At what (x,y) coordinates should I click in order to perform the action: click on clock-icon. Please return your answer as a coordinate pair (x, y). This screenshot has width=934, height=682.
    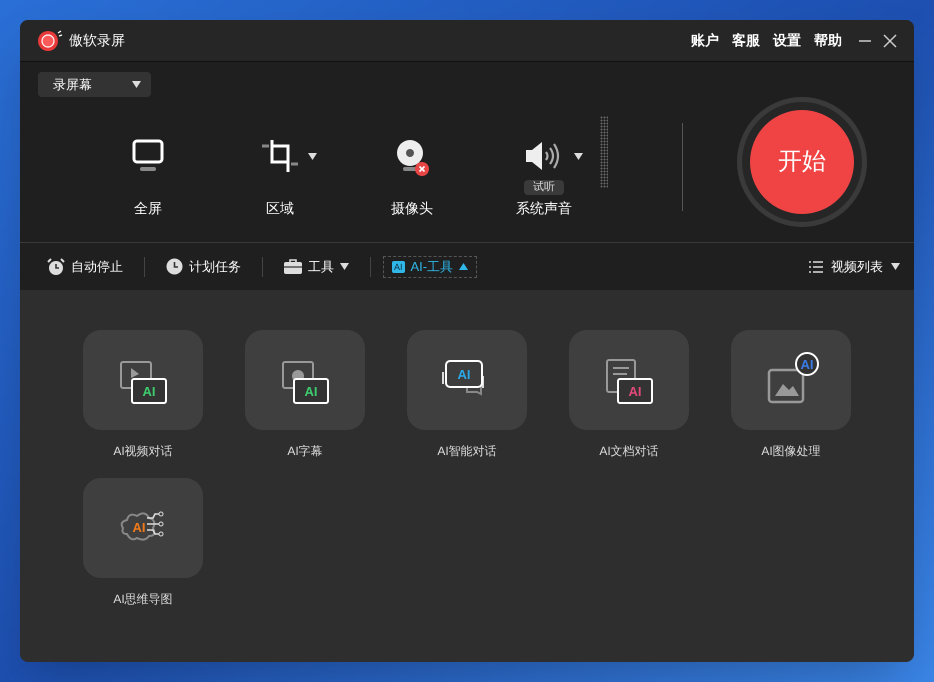
    Looking at the image, I should click on (174, 266).